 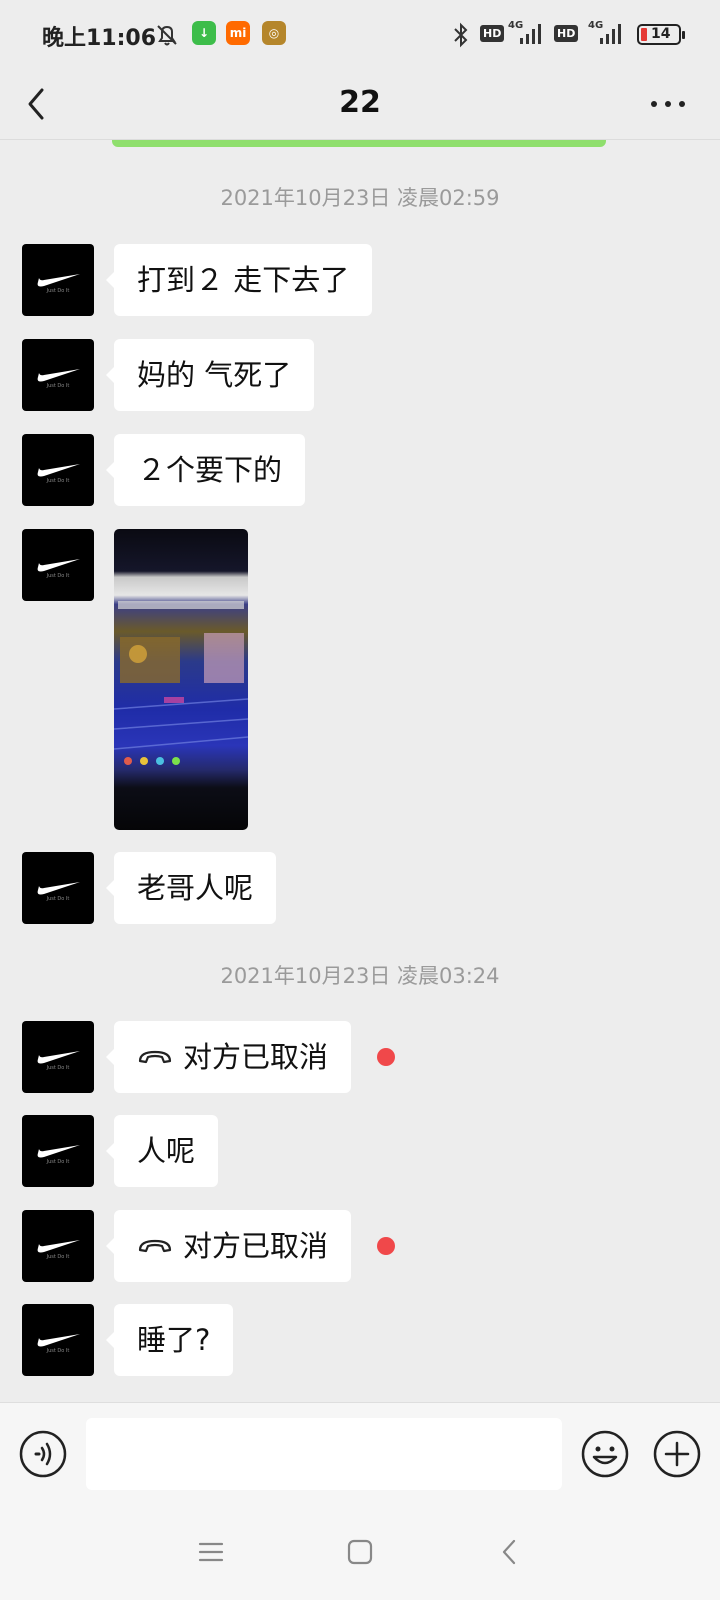 I want to click on green-banner-edge, so click(x=359, y=143).